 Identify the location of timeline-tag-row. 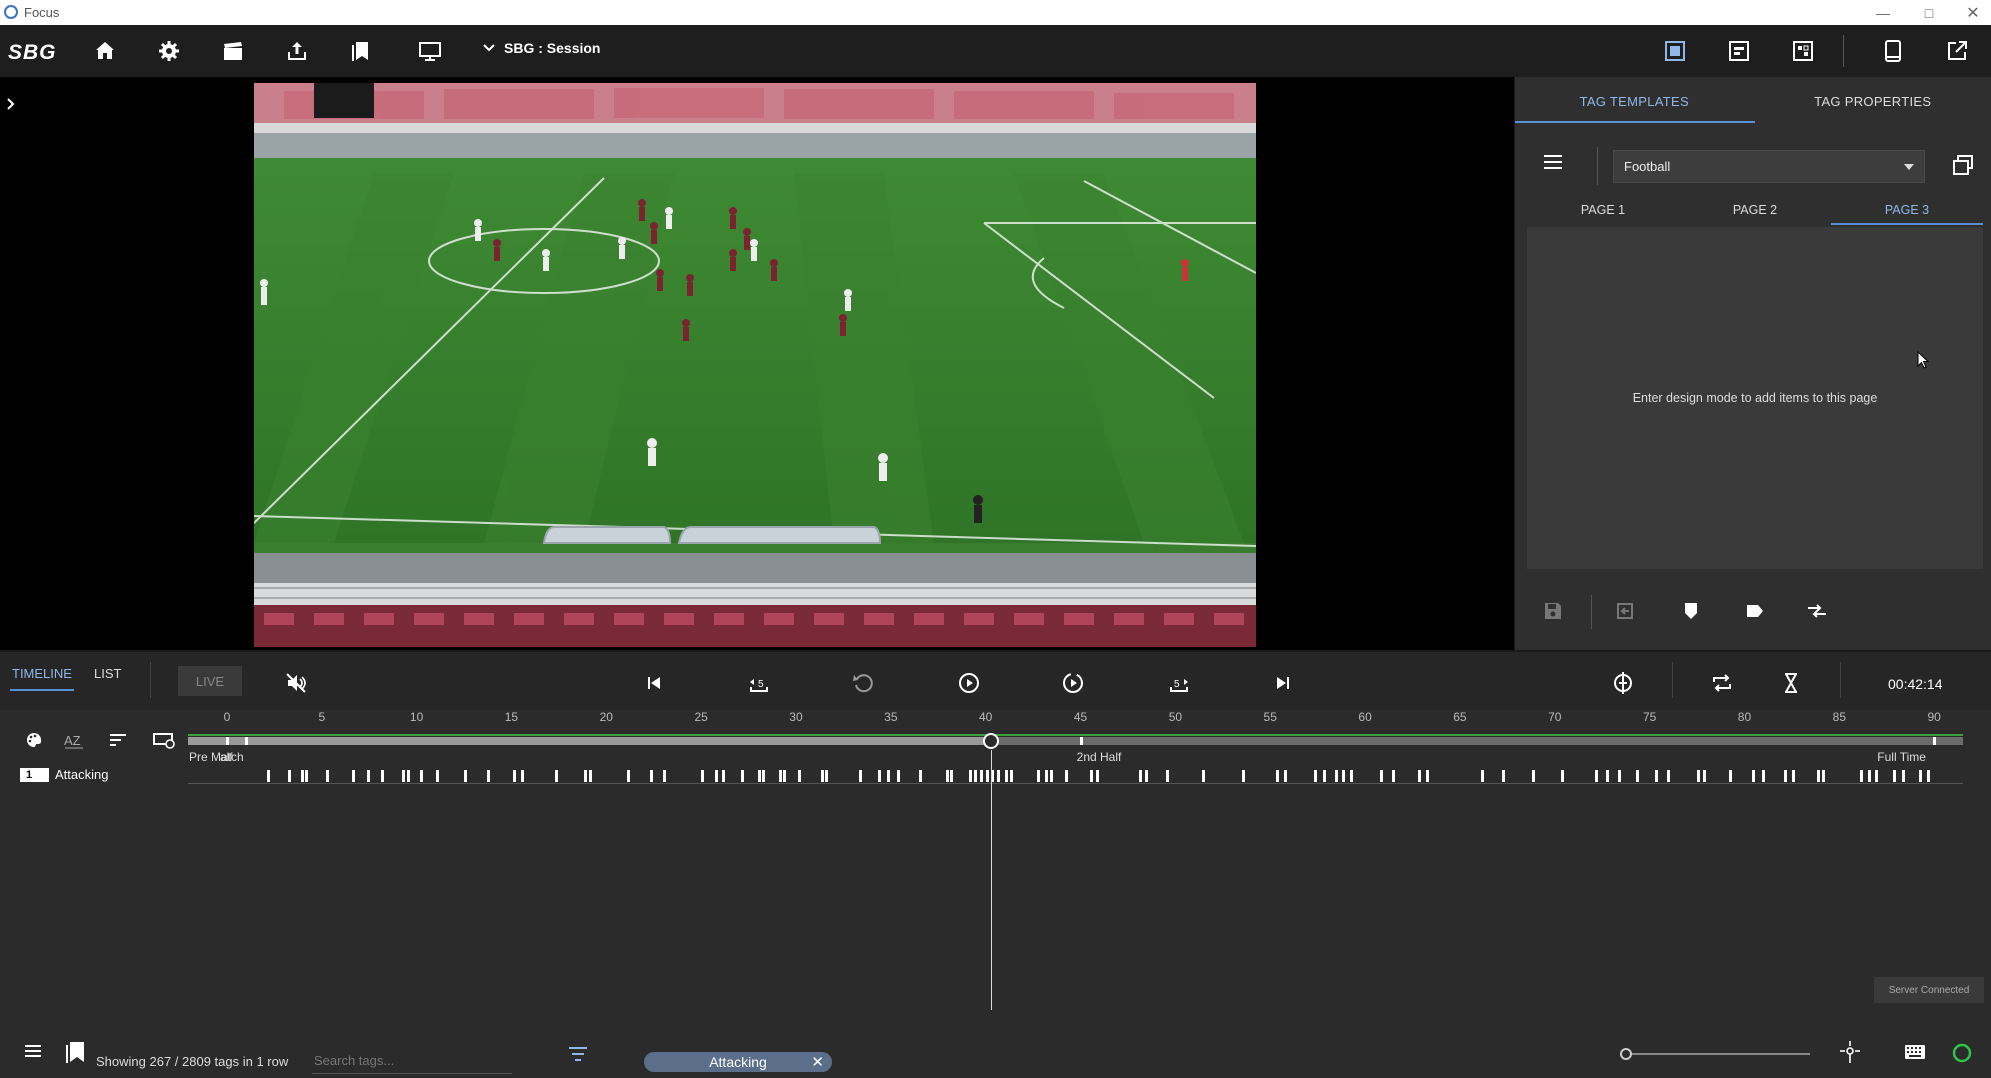
(1075, 776).